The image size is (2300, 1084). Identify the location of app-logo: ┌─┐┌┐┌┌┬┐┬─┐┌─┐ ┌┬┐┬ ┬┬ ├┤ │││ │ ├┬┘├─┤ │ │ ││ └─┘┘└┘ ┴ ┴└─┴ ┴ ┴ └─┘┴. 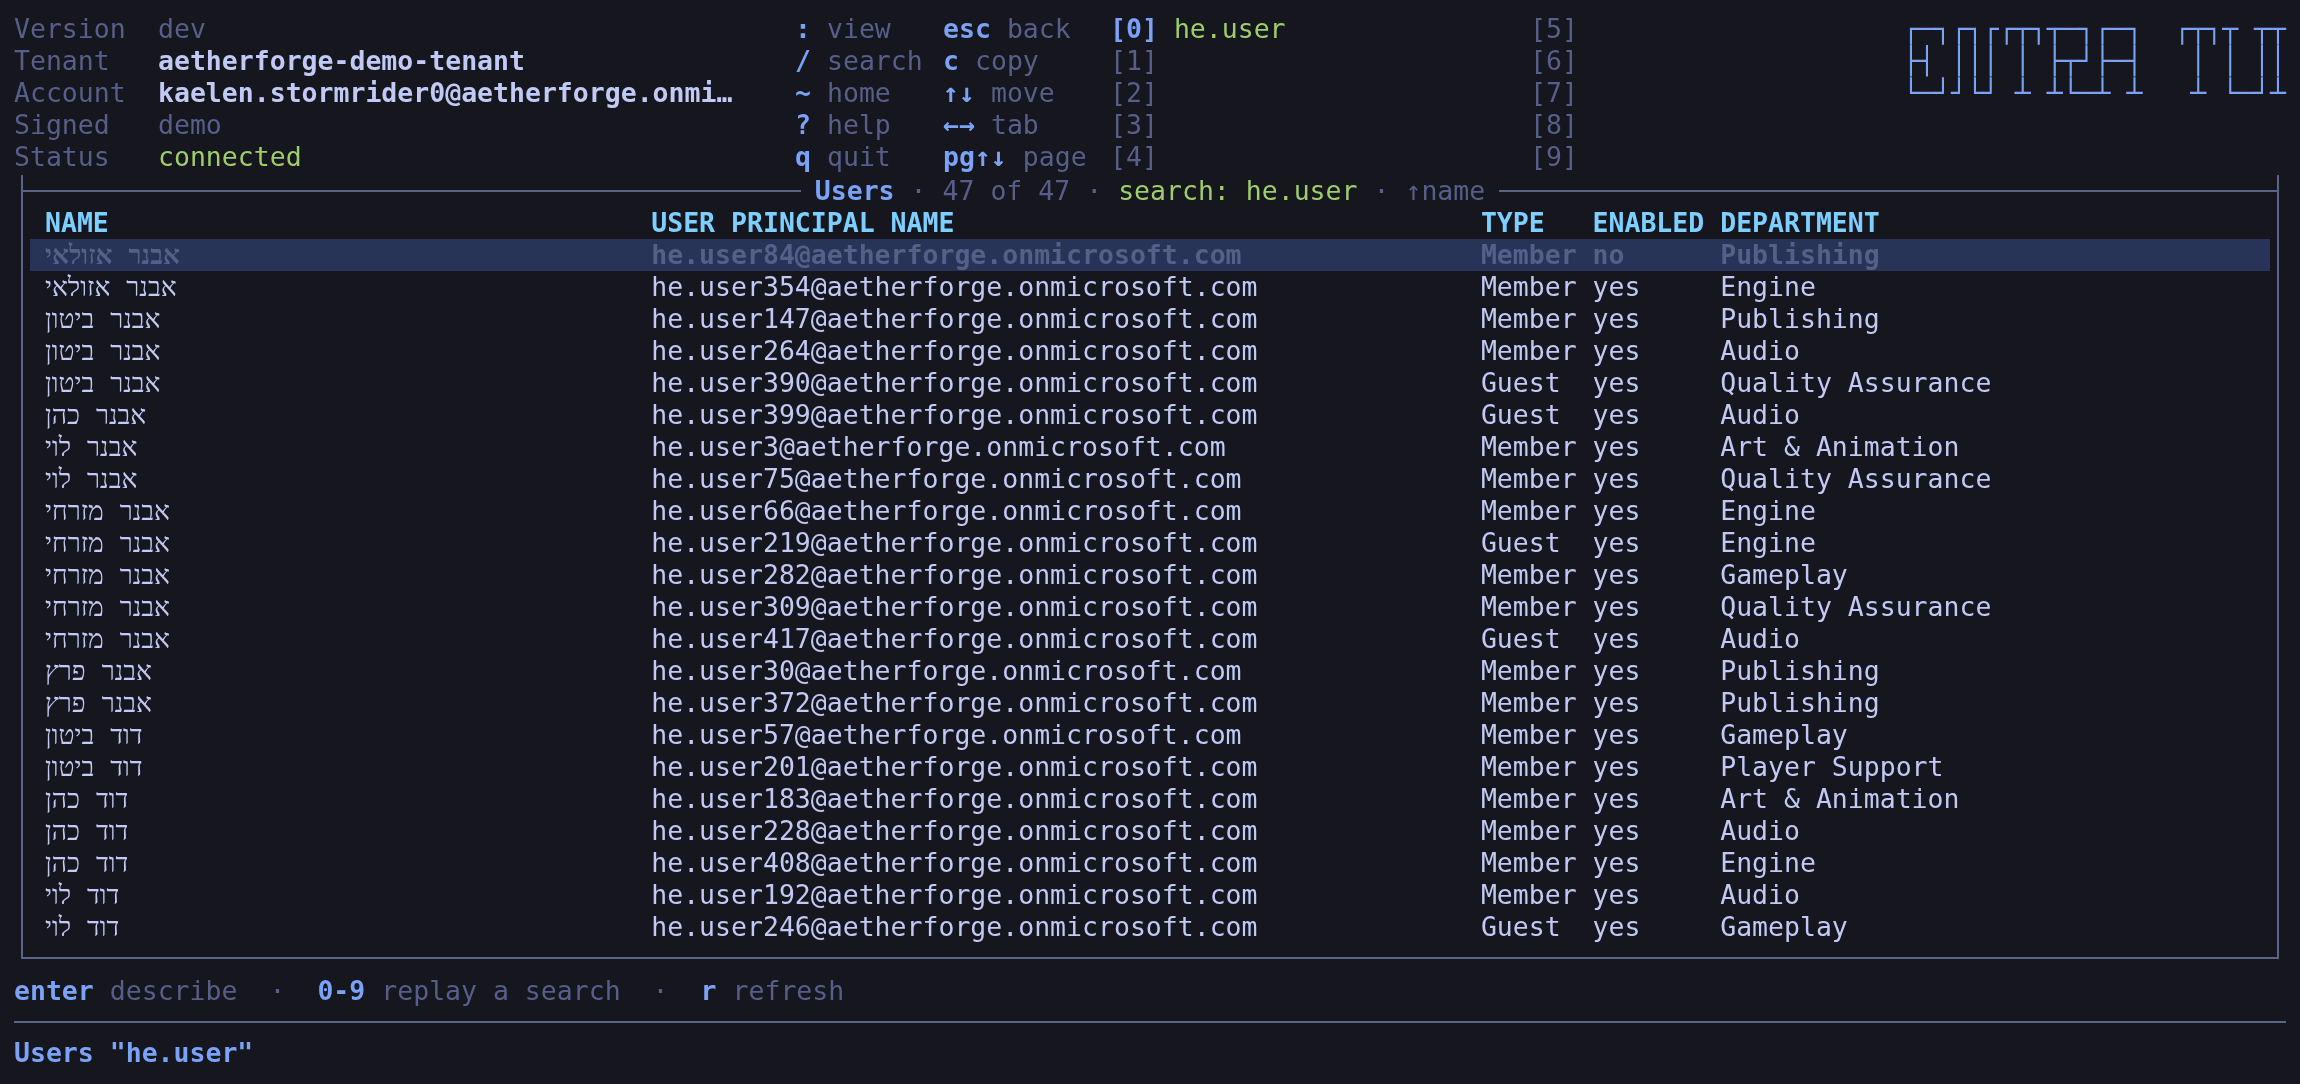
(2094, 61).